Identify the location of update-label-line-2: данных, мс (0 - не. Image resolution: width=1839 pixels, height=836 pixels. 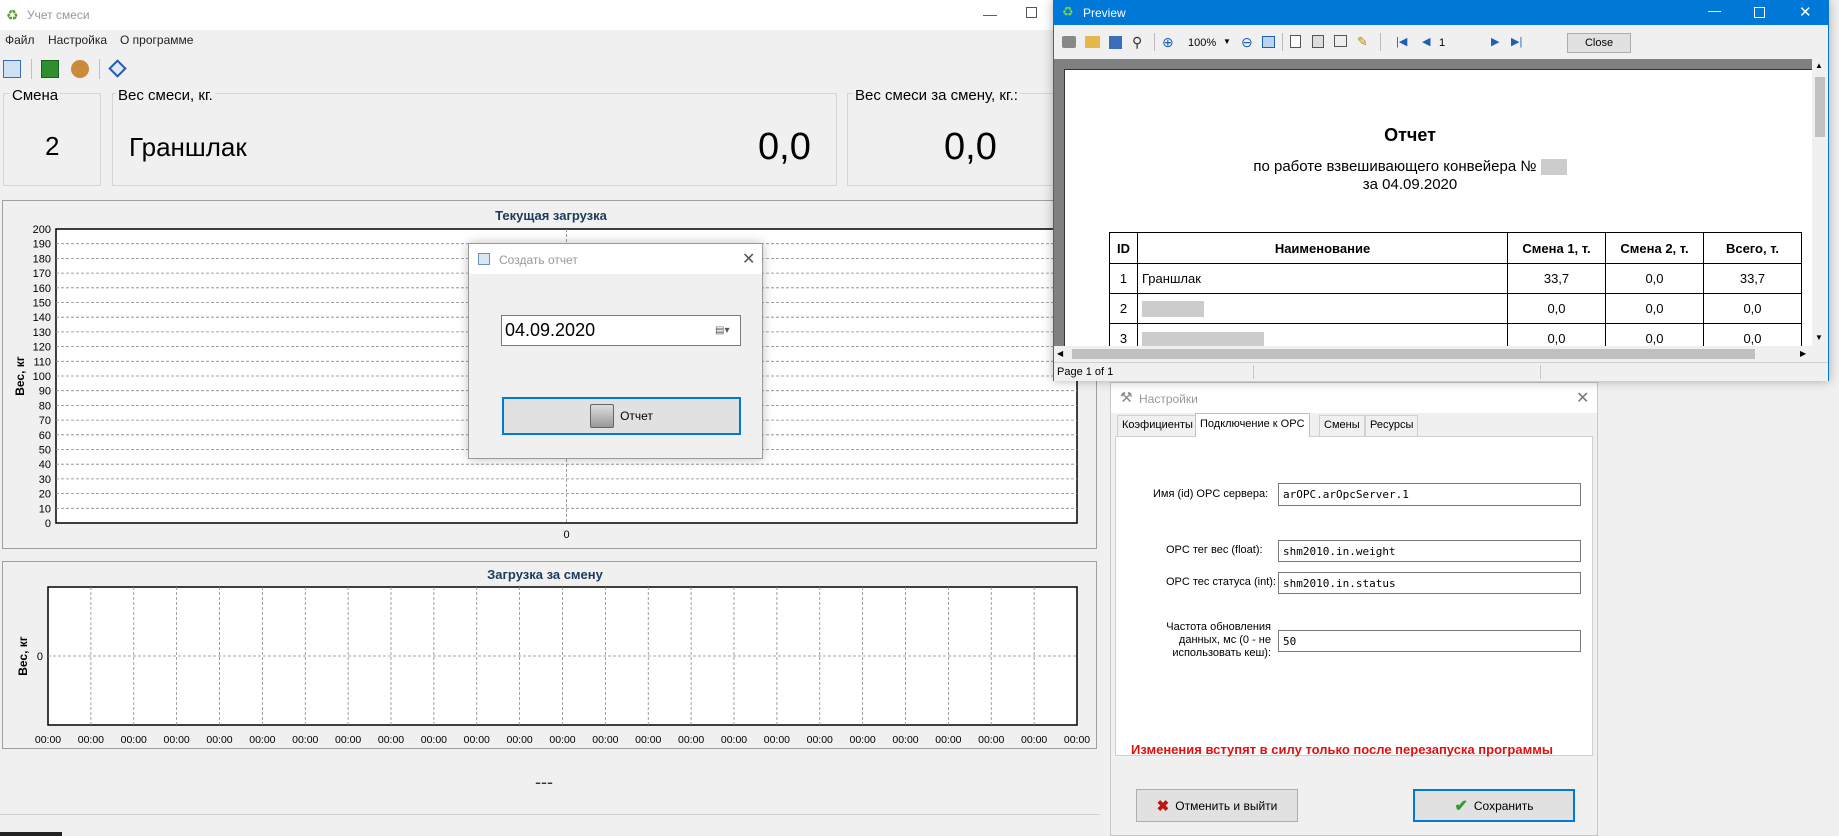
(1224, 640).